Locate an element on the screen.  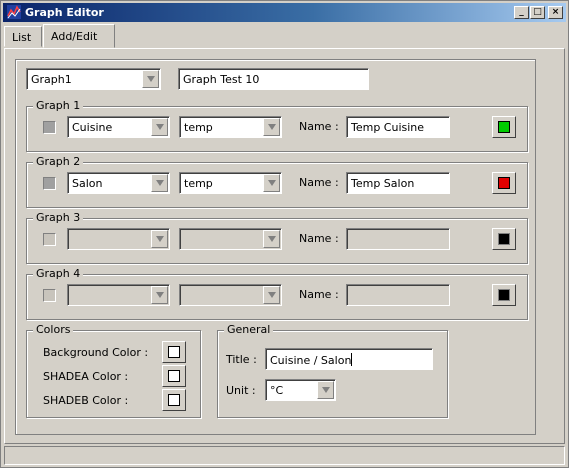
graph-4-sensor-select is located at coordinates (230, 295).